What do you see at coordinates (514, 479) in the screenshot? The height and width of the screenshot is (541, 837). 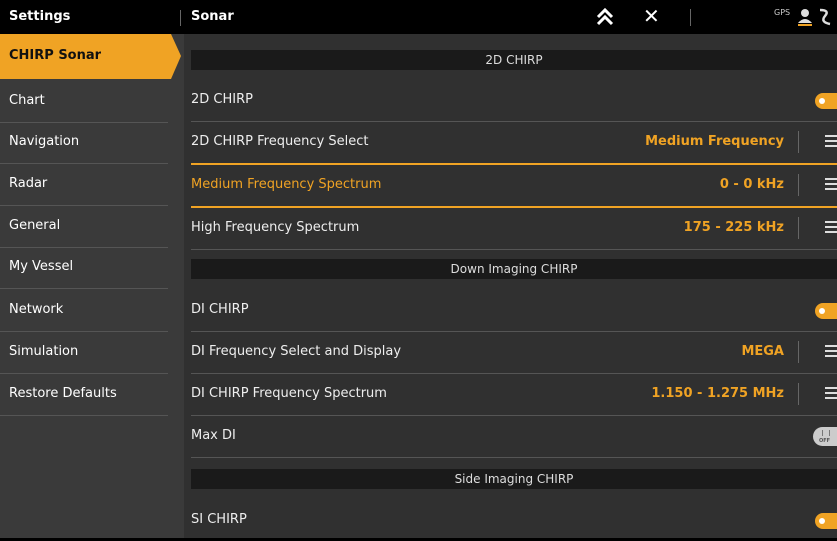 I see `section-header-side-imaging-chirp: Side Imaging CHIRP` at bounding box center [514, 479].